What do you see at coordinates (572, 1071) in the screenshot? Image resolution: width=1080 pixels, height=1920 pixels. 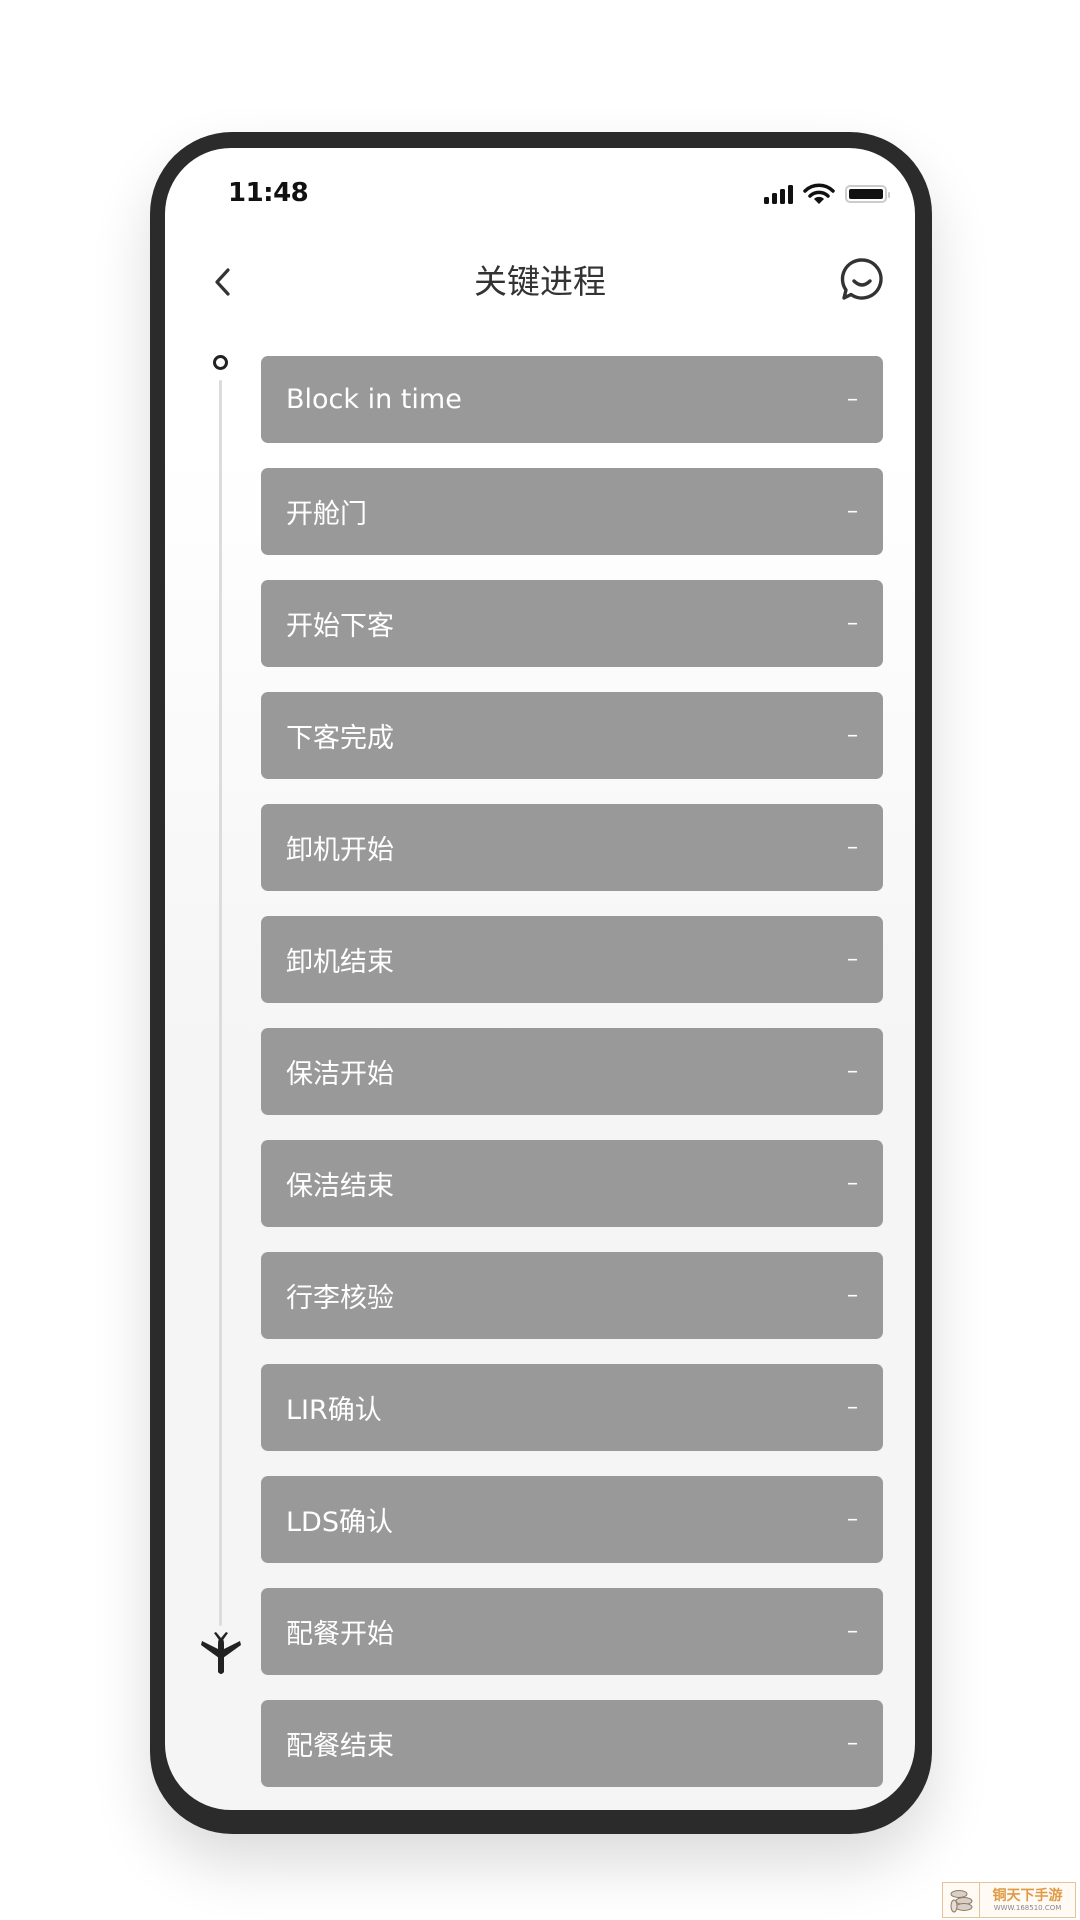 I see `milestone-card: 保洁开始 –` at bounding box center [572, 1071].